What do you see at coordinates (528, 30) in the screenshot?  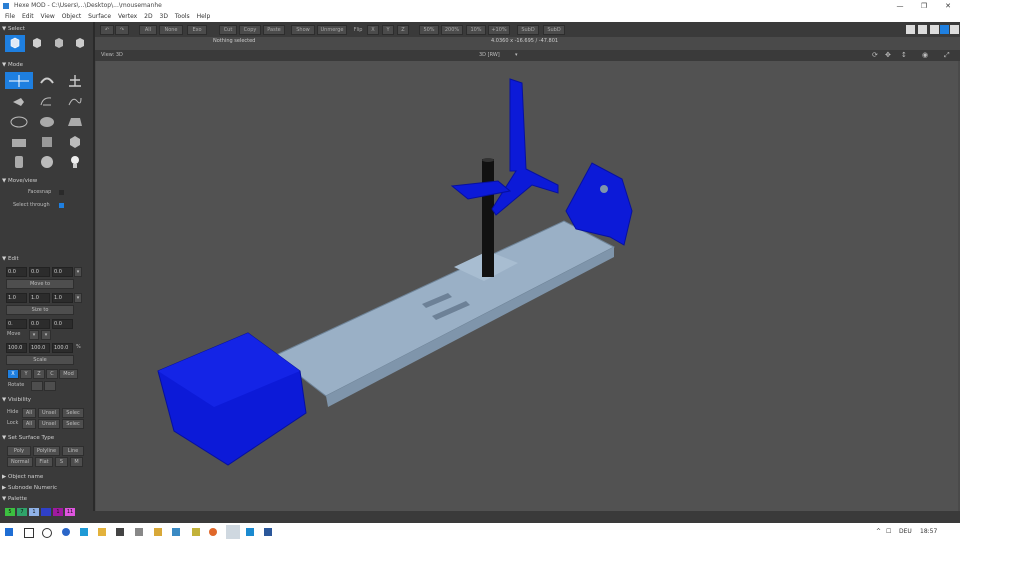 I see `subd-button: SubD` at bounding box center [528, 30].